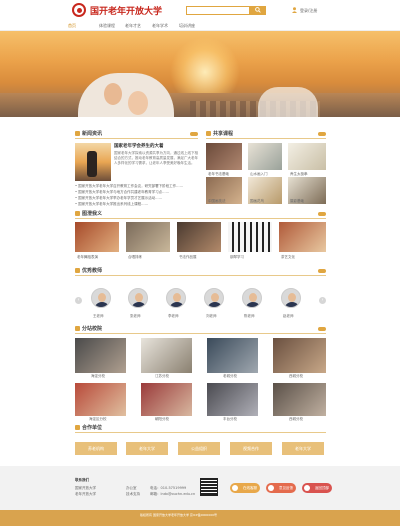 This screenshot has height=526, width=400. What do you see at coordinates (133, 494) in the screenshot?
I see `footer-line: 技术支持` at bounding box center [133, 494].